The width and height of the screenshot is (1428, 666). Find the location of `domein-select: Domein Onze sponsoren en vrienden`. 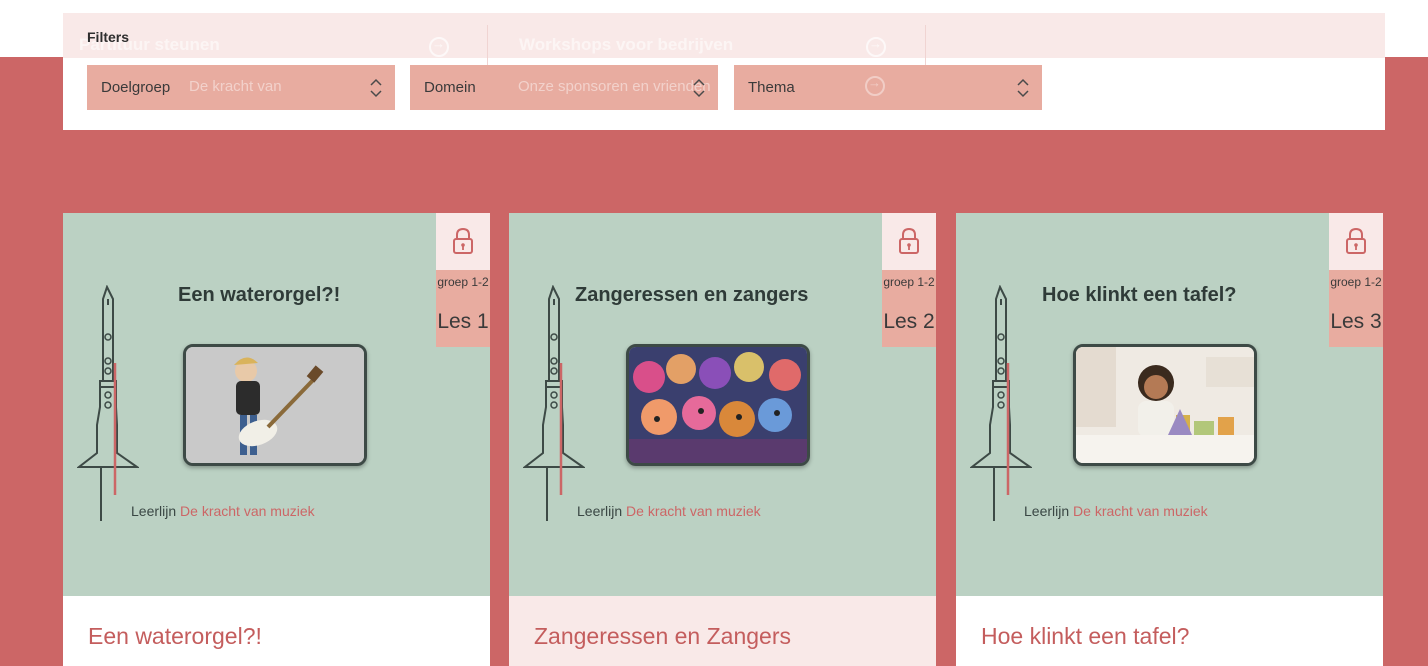

domein-select: Domein Onze sponsoren en vrienden is located at coordinates (564, 87).